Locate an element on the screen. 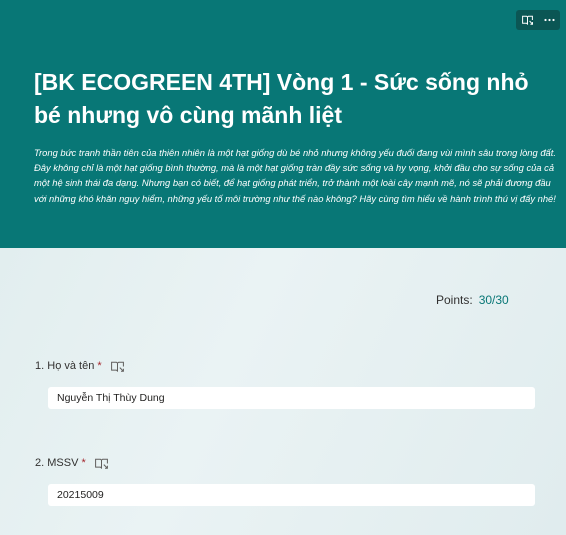  points-summary: Points: 30/30 is located at coordinates (472, 300).